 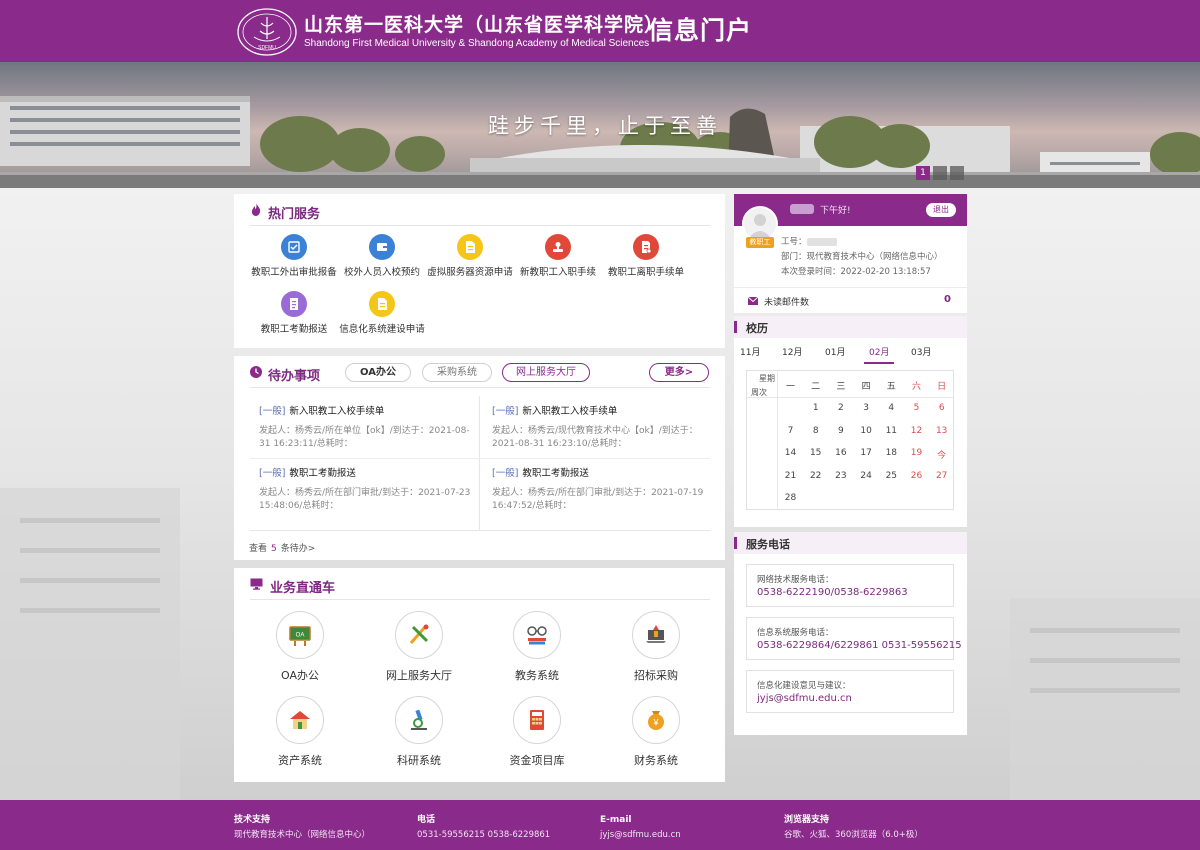 What do you see at coordinates (750, 351) in the screenshot?
I see `month-tab: 11月` at bounding box center [750, 351].